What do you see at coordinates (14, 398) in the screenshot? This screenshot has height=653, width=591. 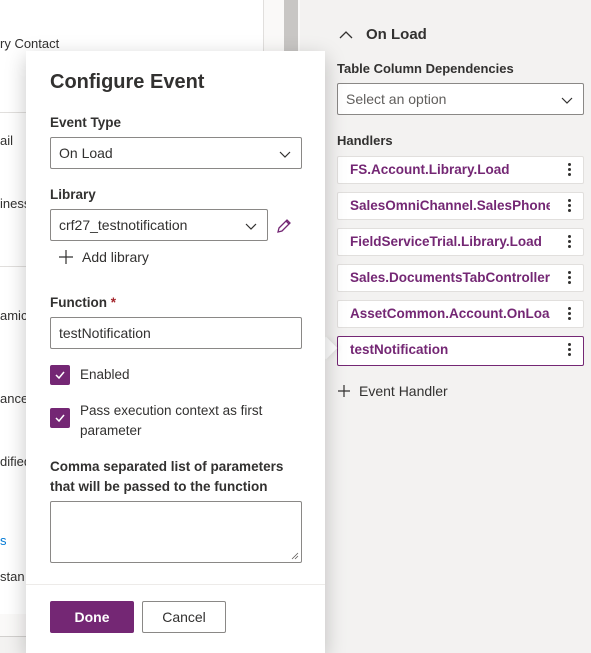 I see `bg-text-fragment: ance` at bounding box center [14, 398].